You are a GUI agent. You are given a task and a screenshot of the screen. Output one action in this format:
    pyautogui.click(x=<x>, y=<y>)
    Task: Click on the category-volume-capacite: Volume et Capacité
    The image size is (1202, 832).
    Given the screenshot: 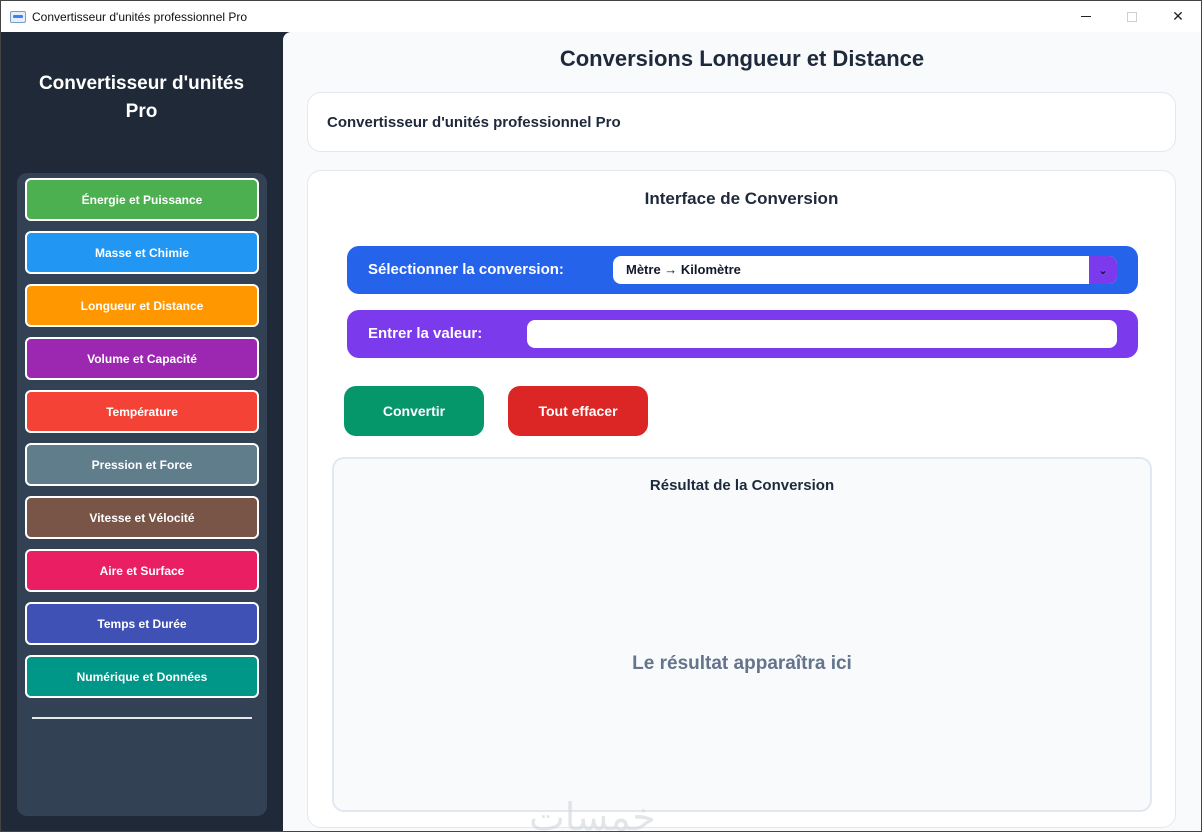 What is the action you would take?
    pyautogui.click(x=142, y=358)
    